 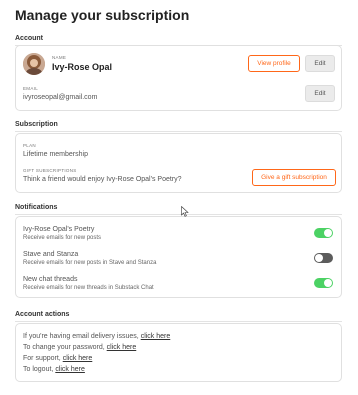 What do you see at coordinates (36, 207) in the screenshot?
I see `notifications-heading: Notifications` at bounding box center [36, 207].